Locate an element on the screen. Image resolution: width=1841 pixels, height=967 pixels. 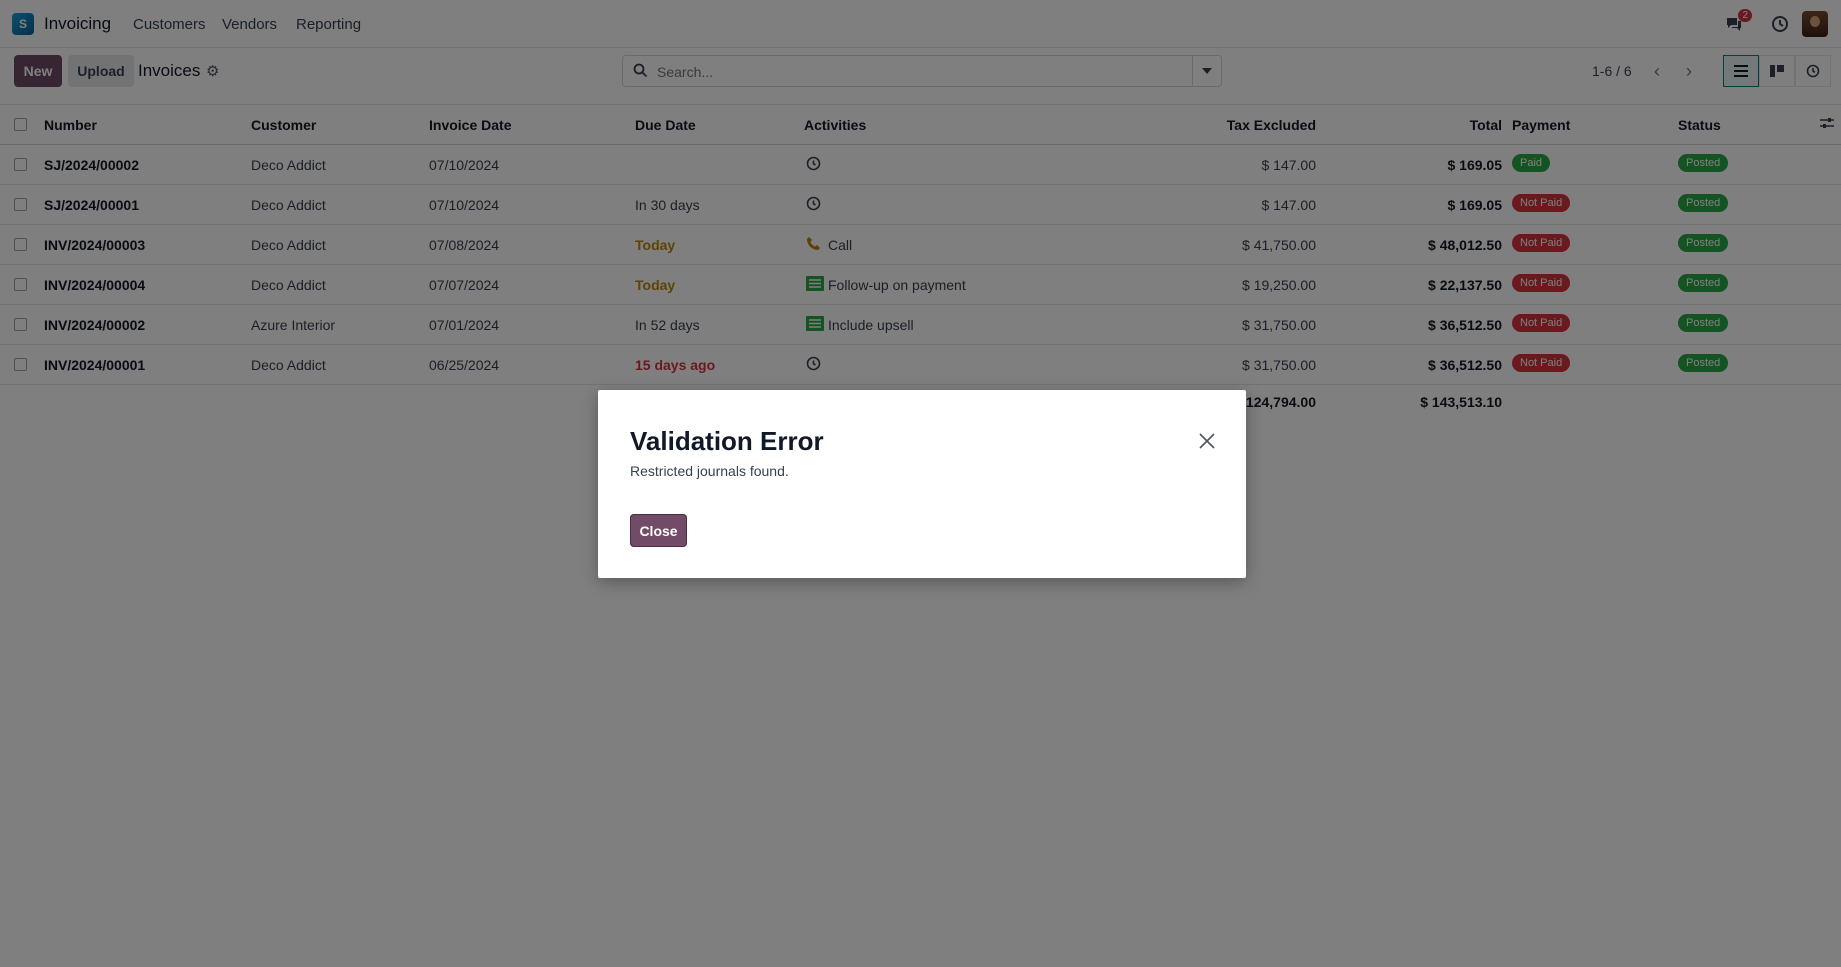
dialog-message: Restricted journals found. is located at coordinates (709, 471).